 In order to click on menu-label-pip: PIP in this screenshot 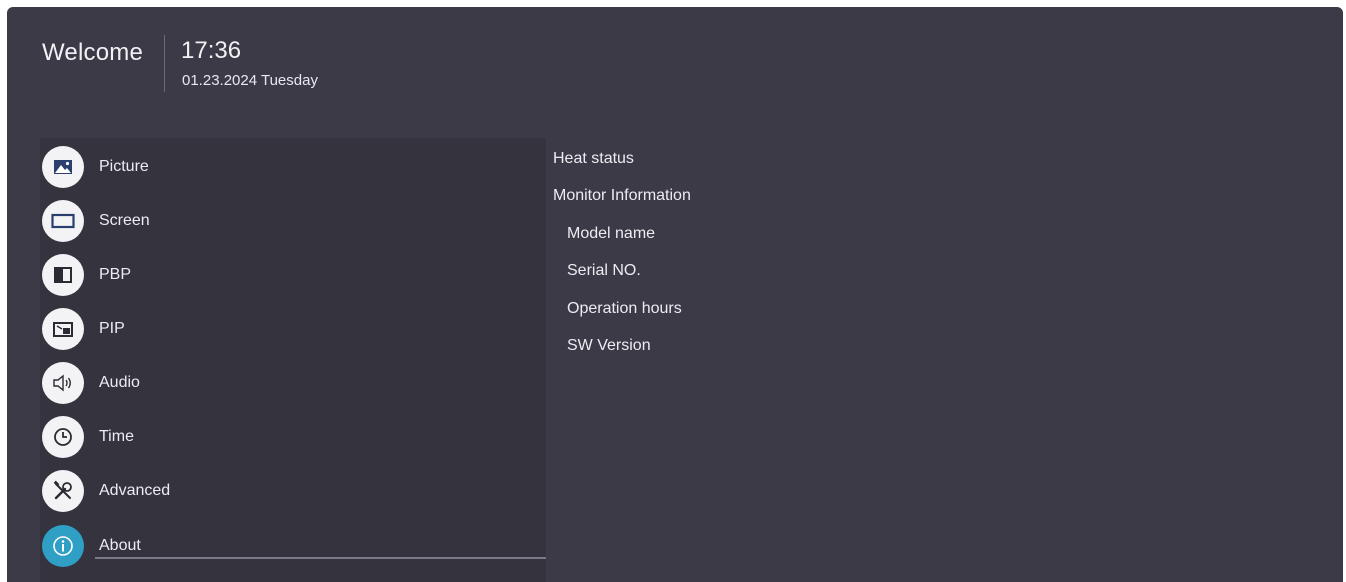, I will do `click(112, 328)`.